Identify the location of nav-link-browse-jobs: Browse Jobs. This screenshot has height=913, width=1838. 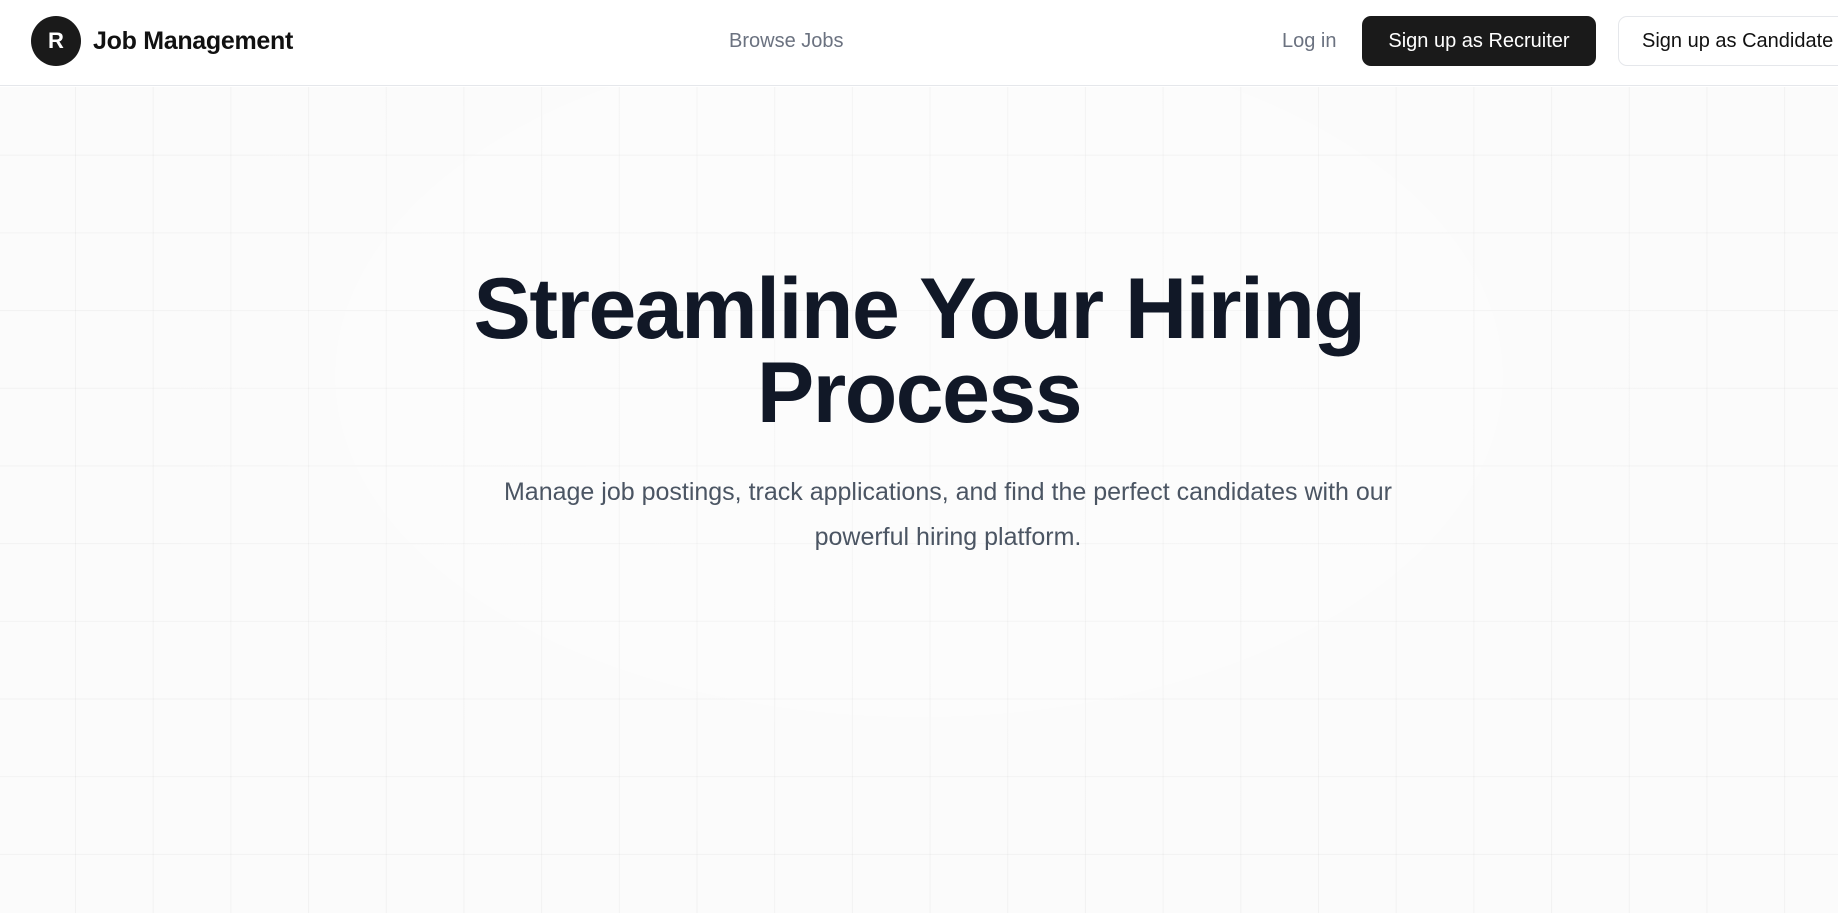
(786, 41).